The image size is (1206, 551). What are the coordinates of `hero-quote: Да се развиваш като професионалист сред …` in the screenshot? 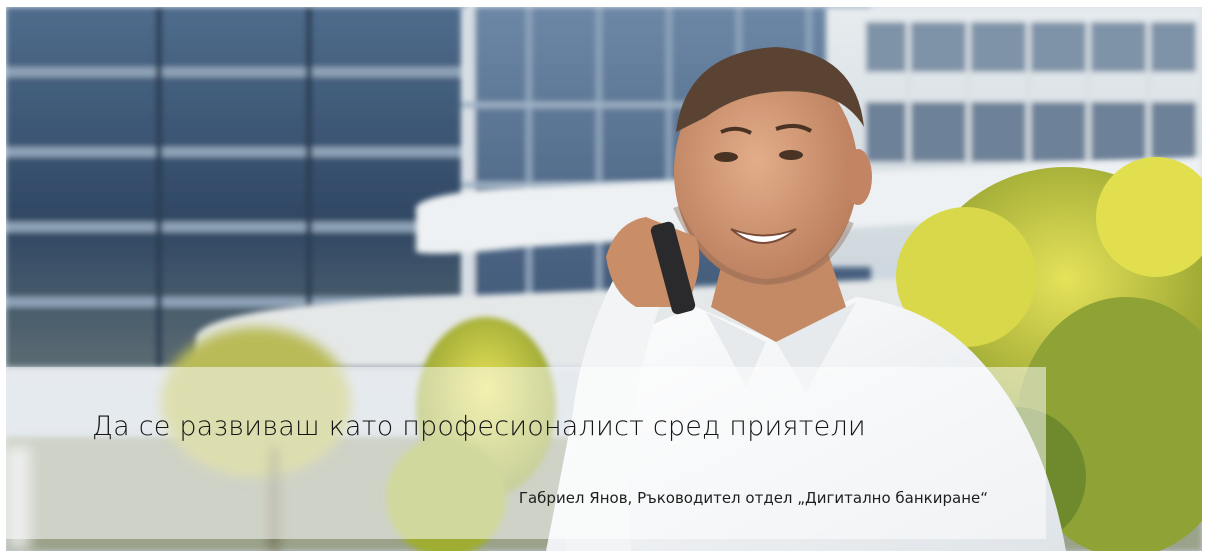 It's located at (479, 426).